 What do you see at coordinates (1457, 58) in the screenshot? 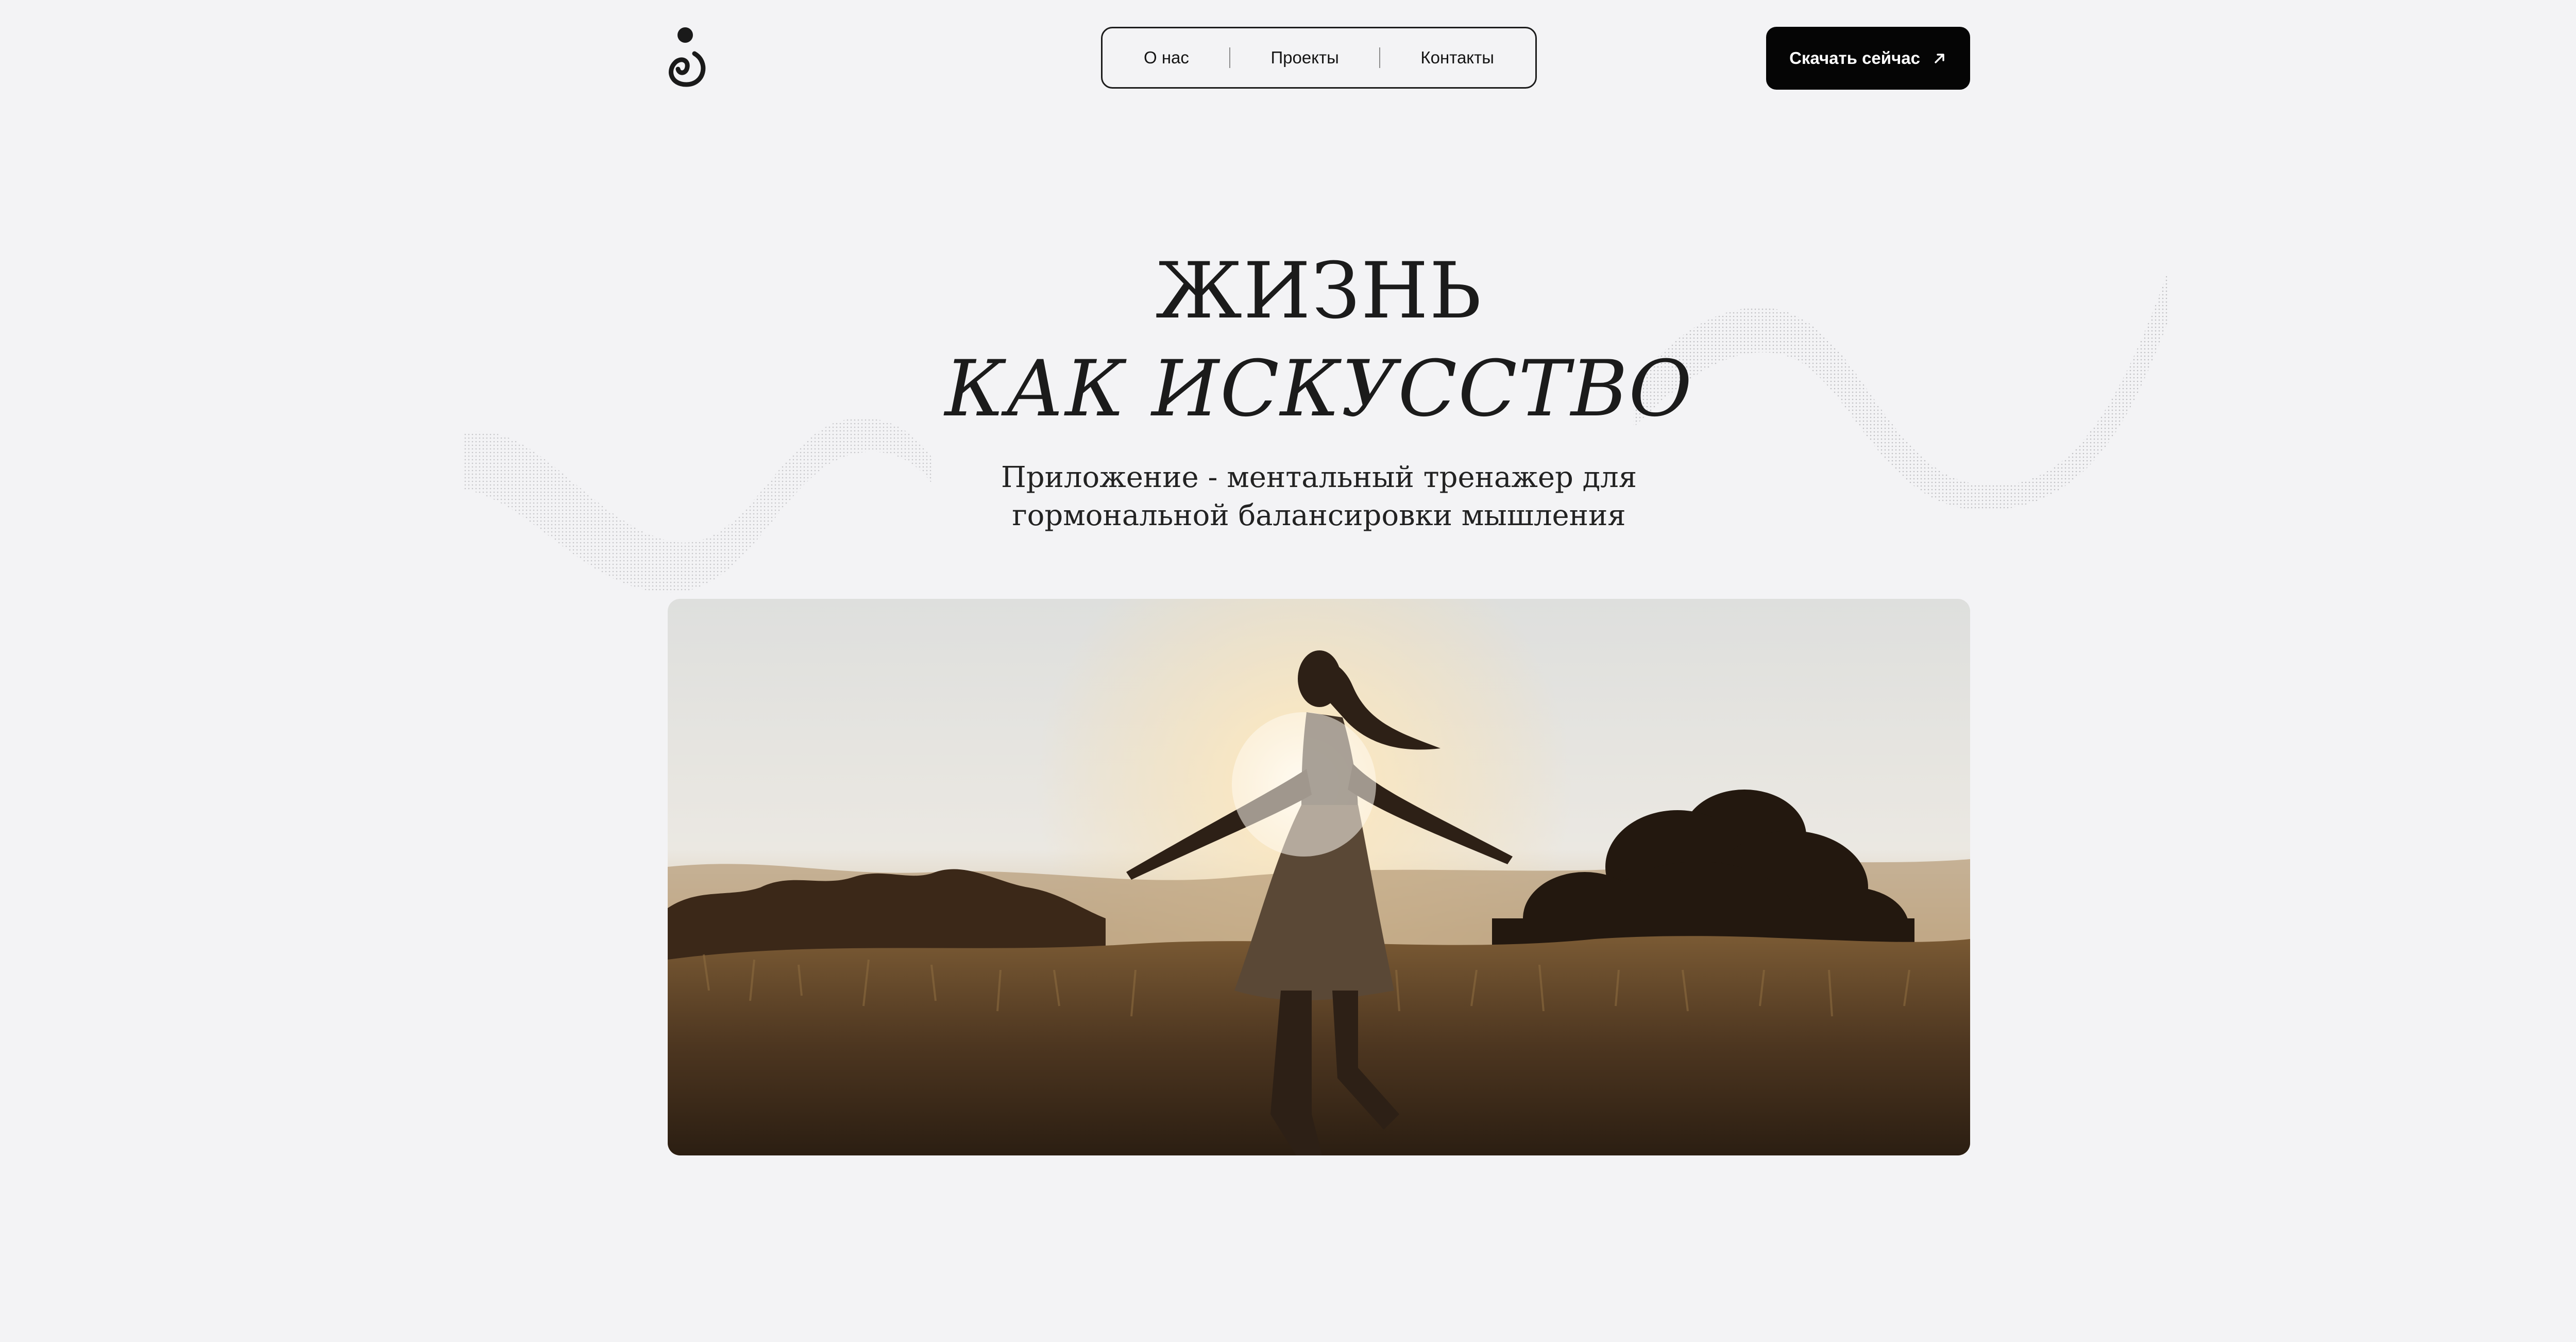
I see `nav-item-contacts: Контакты` at bounding box center [1457, 58].